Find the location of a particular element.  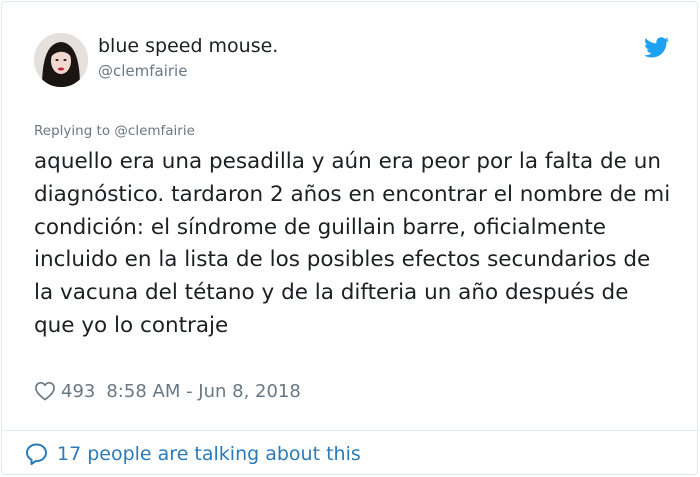

conversation-label: 17 people are talking about this is located at coordinates (209, 454).